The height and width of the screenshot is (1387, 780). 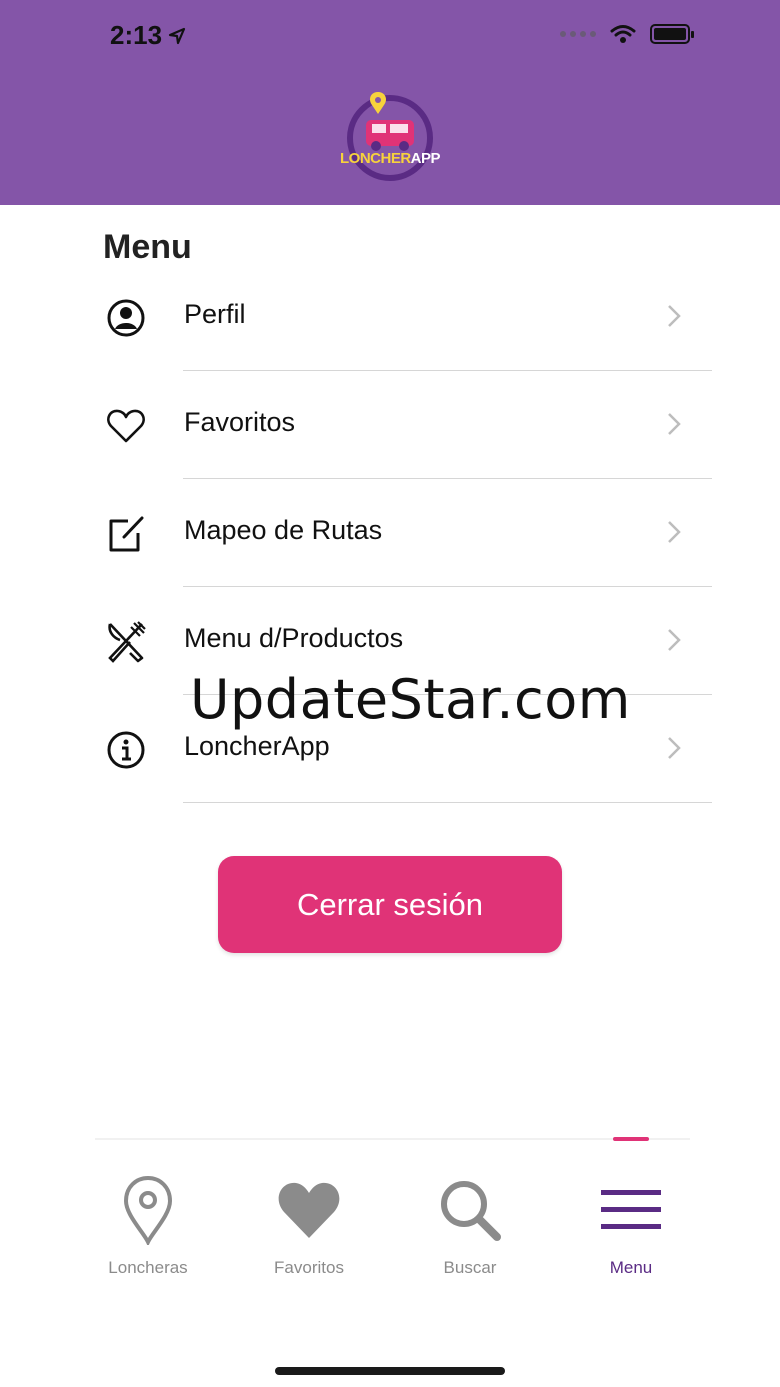 I want to click on heart-icon, so click(x=309, y=1210).